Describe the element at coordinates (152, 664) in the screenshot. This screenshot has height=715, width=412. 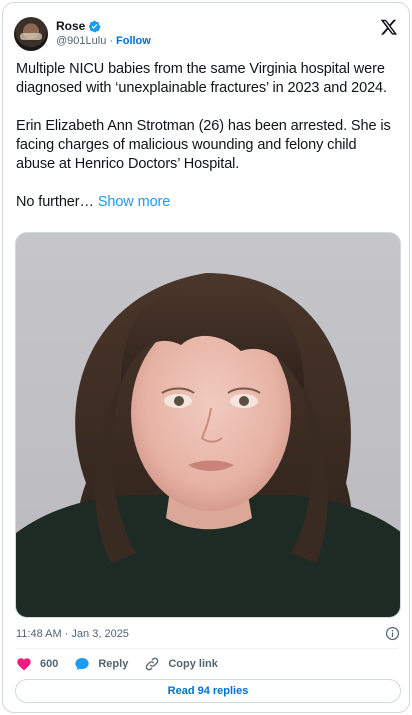
I see `link-icon` at that location.